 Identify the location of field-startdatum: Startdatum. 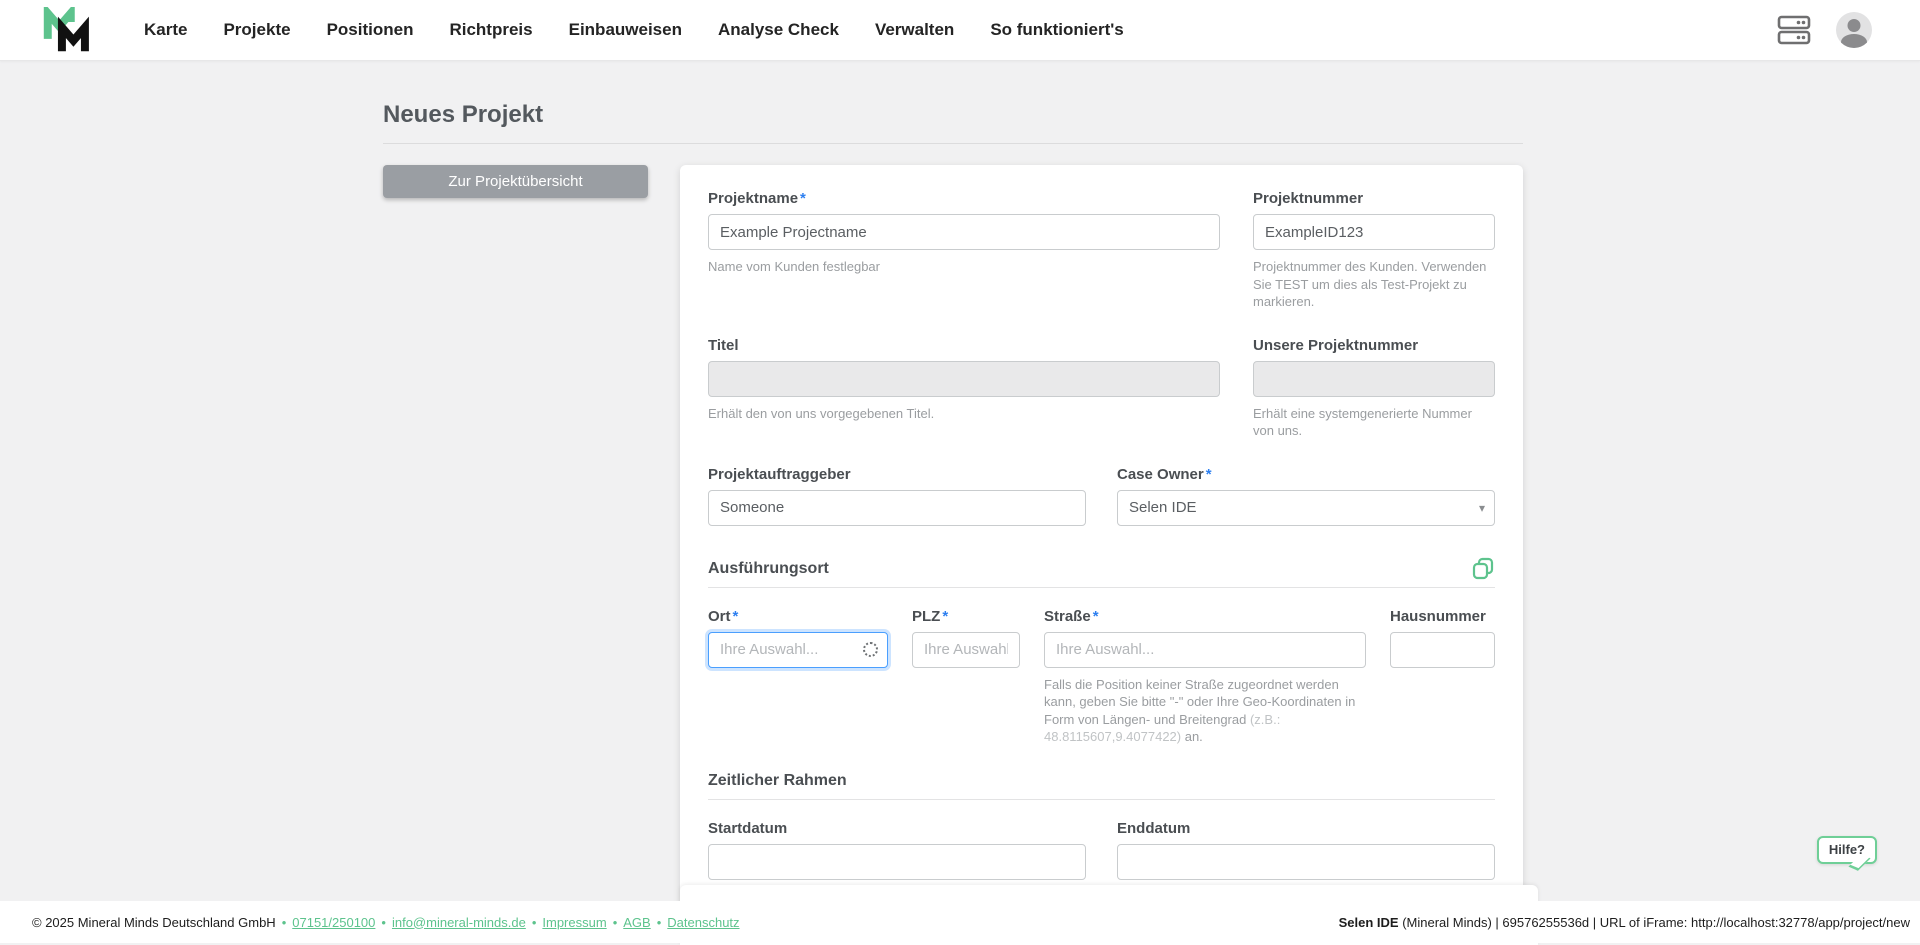
(897, 850).